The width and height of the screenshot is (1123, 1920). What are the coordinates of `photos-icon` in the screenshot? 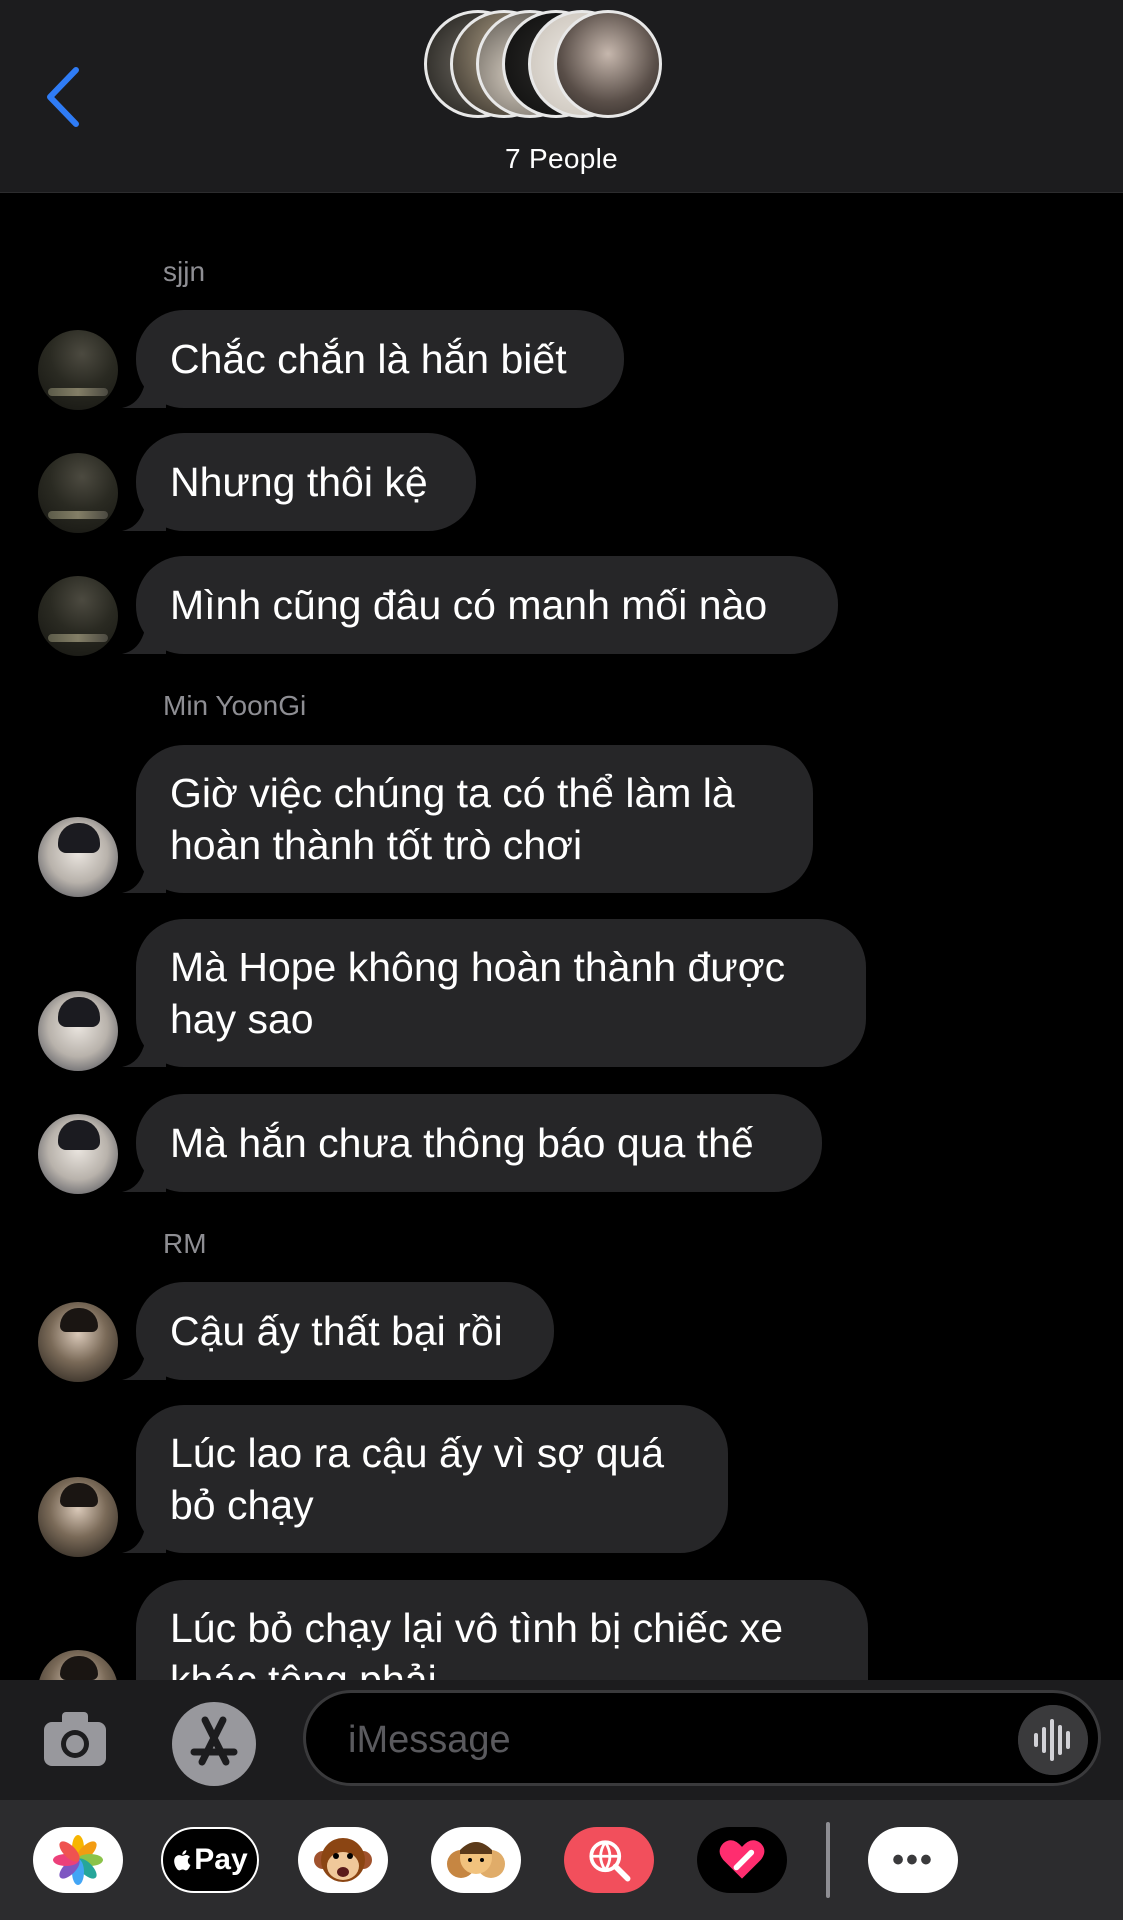 It's located at (78, 1860).